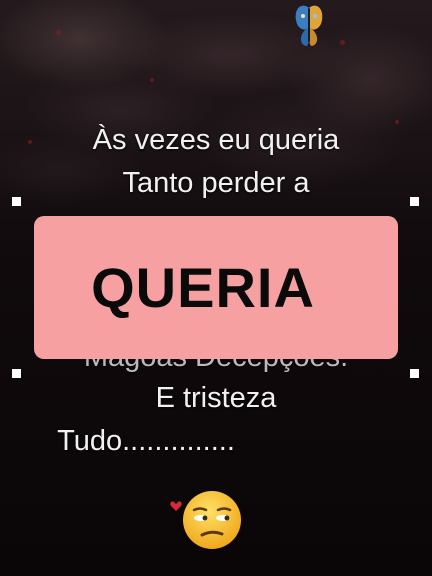  What do you see at coordinates (414, 373) in the screenshot?
I see `resize-handle-bottom-right` at bounding box center [414, 373].